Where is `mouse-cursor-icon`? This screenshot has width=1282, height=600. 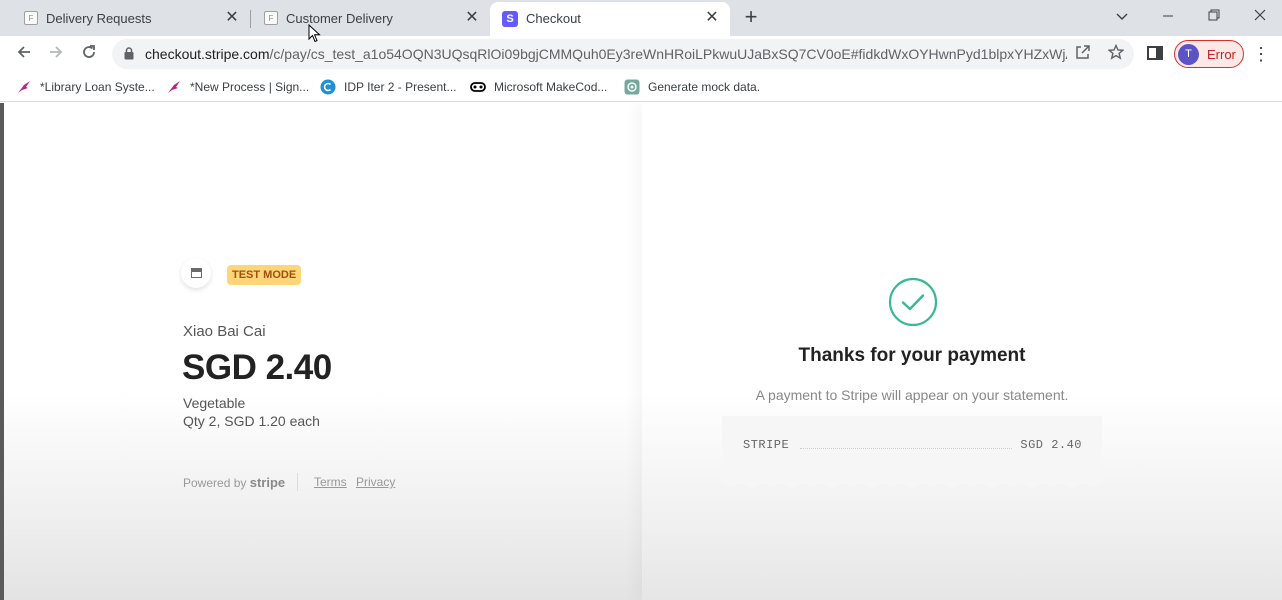 mouse-cursor-icon is located at coordinates (314, 33).